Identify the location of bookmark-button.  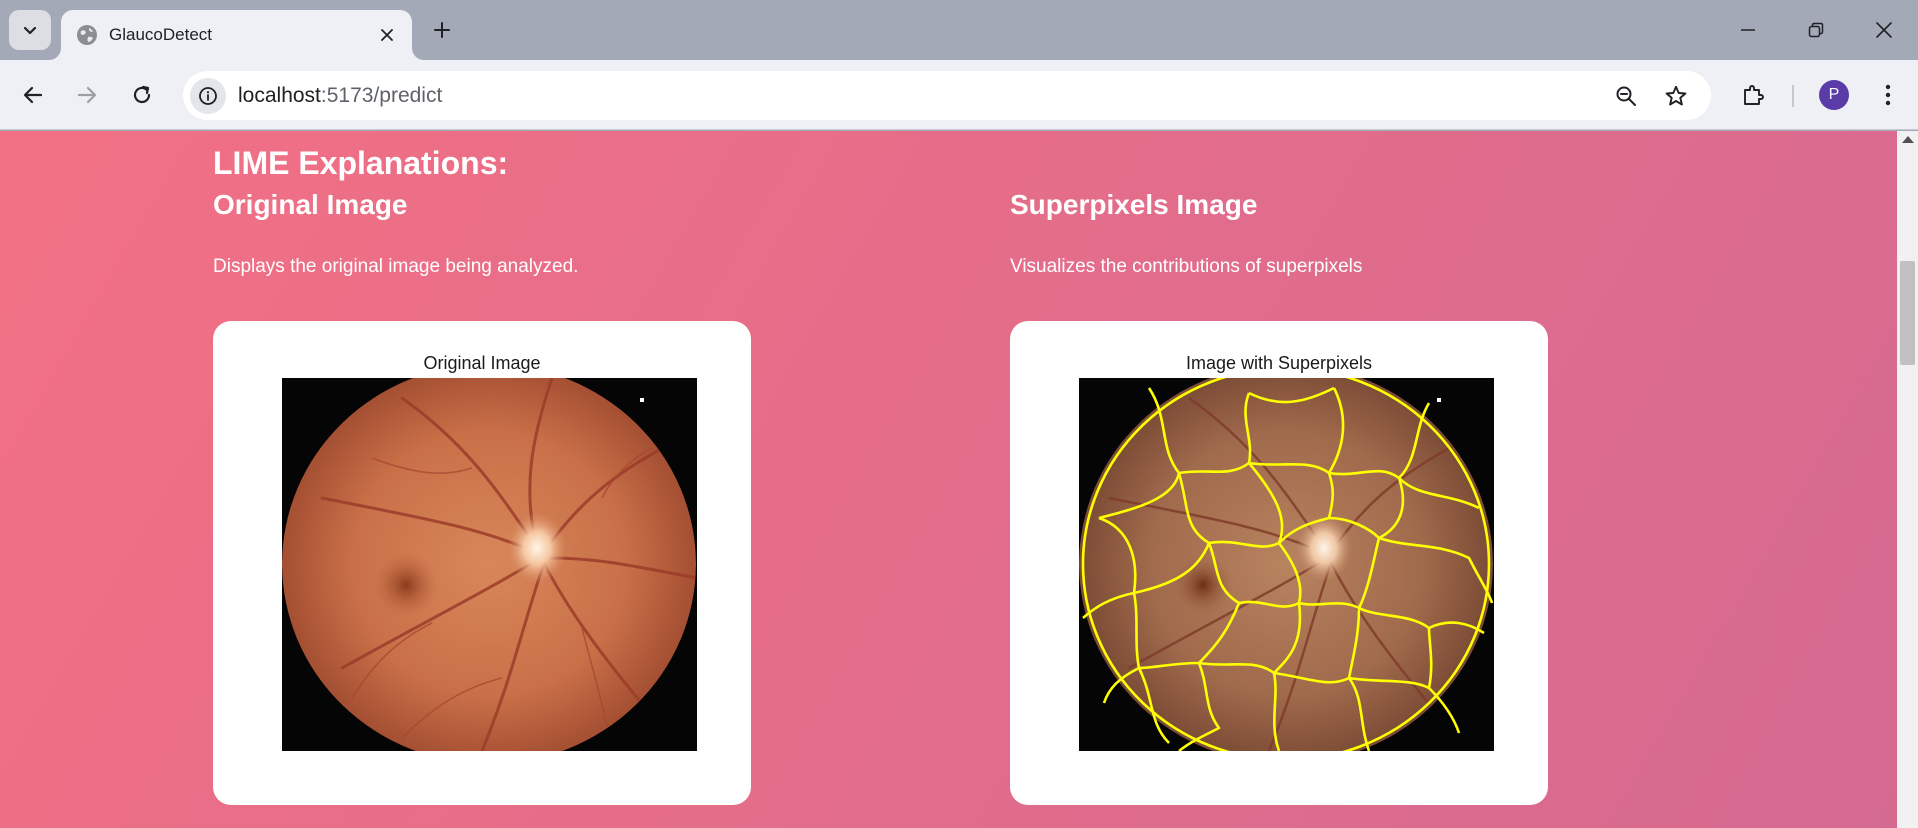
(1676, 96).